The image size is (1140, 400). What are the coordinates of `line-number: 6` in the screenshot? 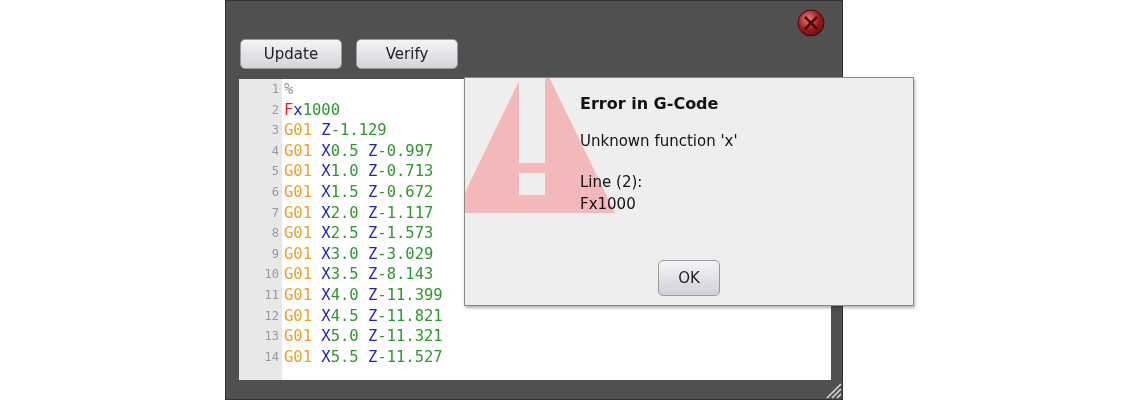 It's located at (275, 192).